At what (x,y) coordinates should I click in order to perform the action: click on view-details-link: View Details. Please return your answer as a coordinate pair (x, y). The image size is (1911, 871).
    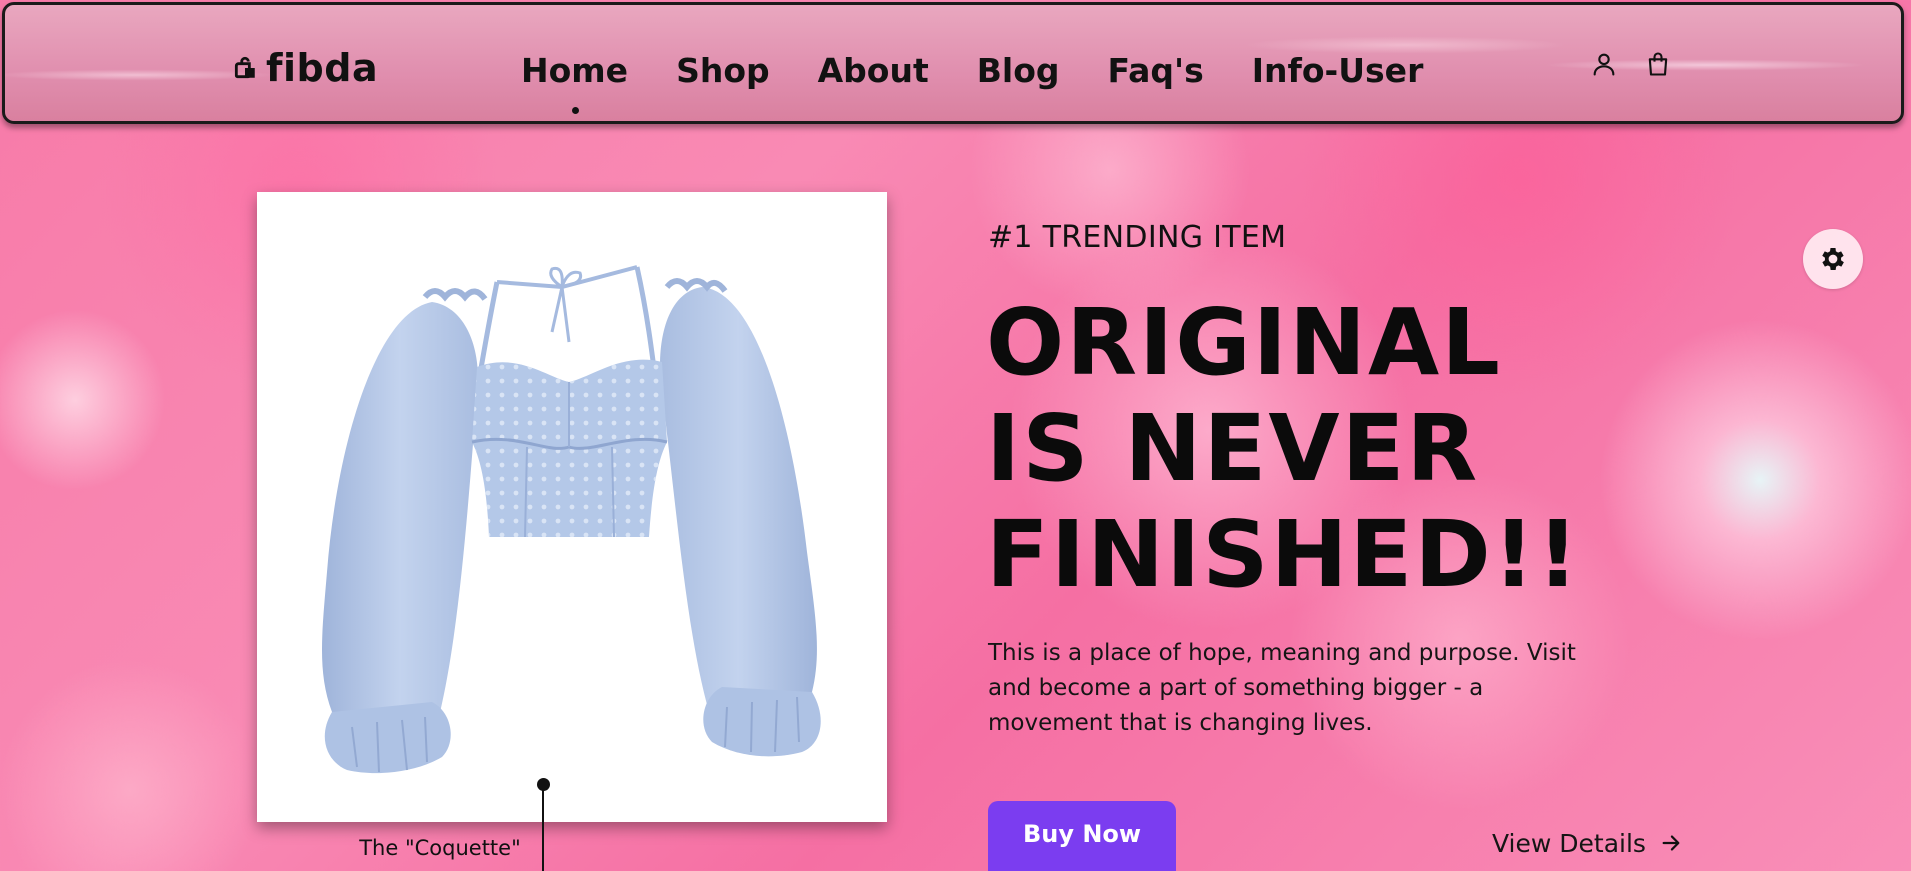
    Looking at the image, I should click on (1587, 843).